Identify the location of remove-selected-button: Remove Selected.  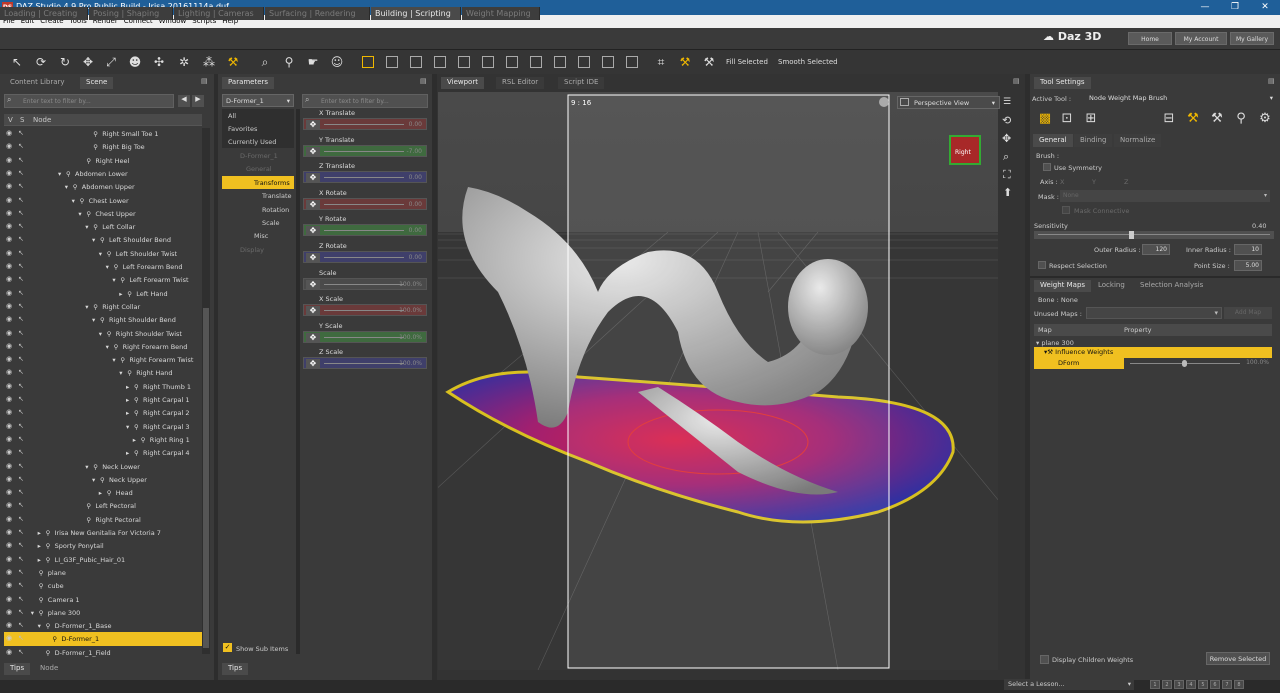
(1238, 658).